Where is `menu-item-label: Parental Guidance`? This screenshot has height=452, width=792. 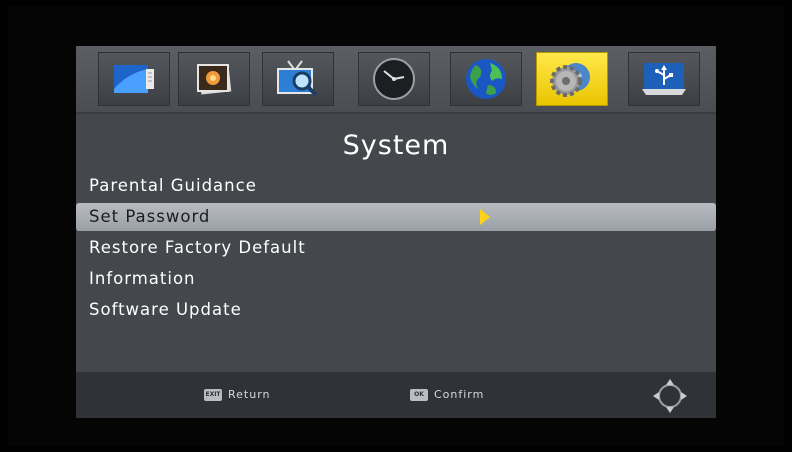
menu-item-label: Parental Guidance is located at coordinates (173, 185).